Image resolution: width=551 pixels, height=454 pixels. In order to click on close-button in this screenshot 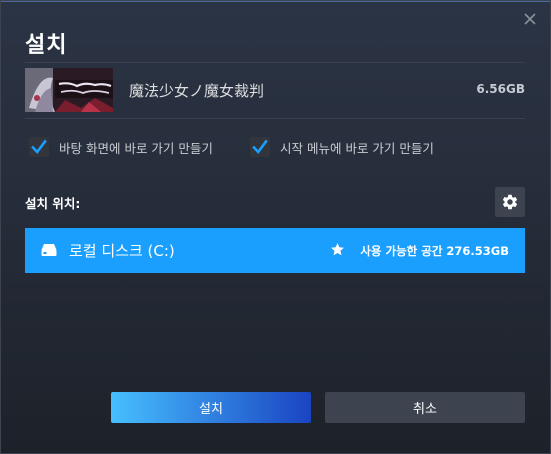, I will do `click(530, 19)`.